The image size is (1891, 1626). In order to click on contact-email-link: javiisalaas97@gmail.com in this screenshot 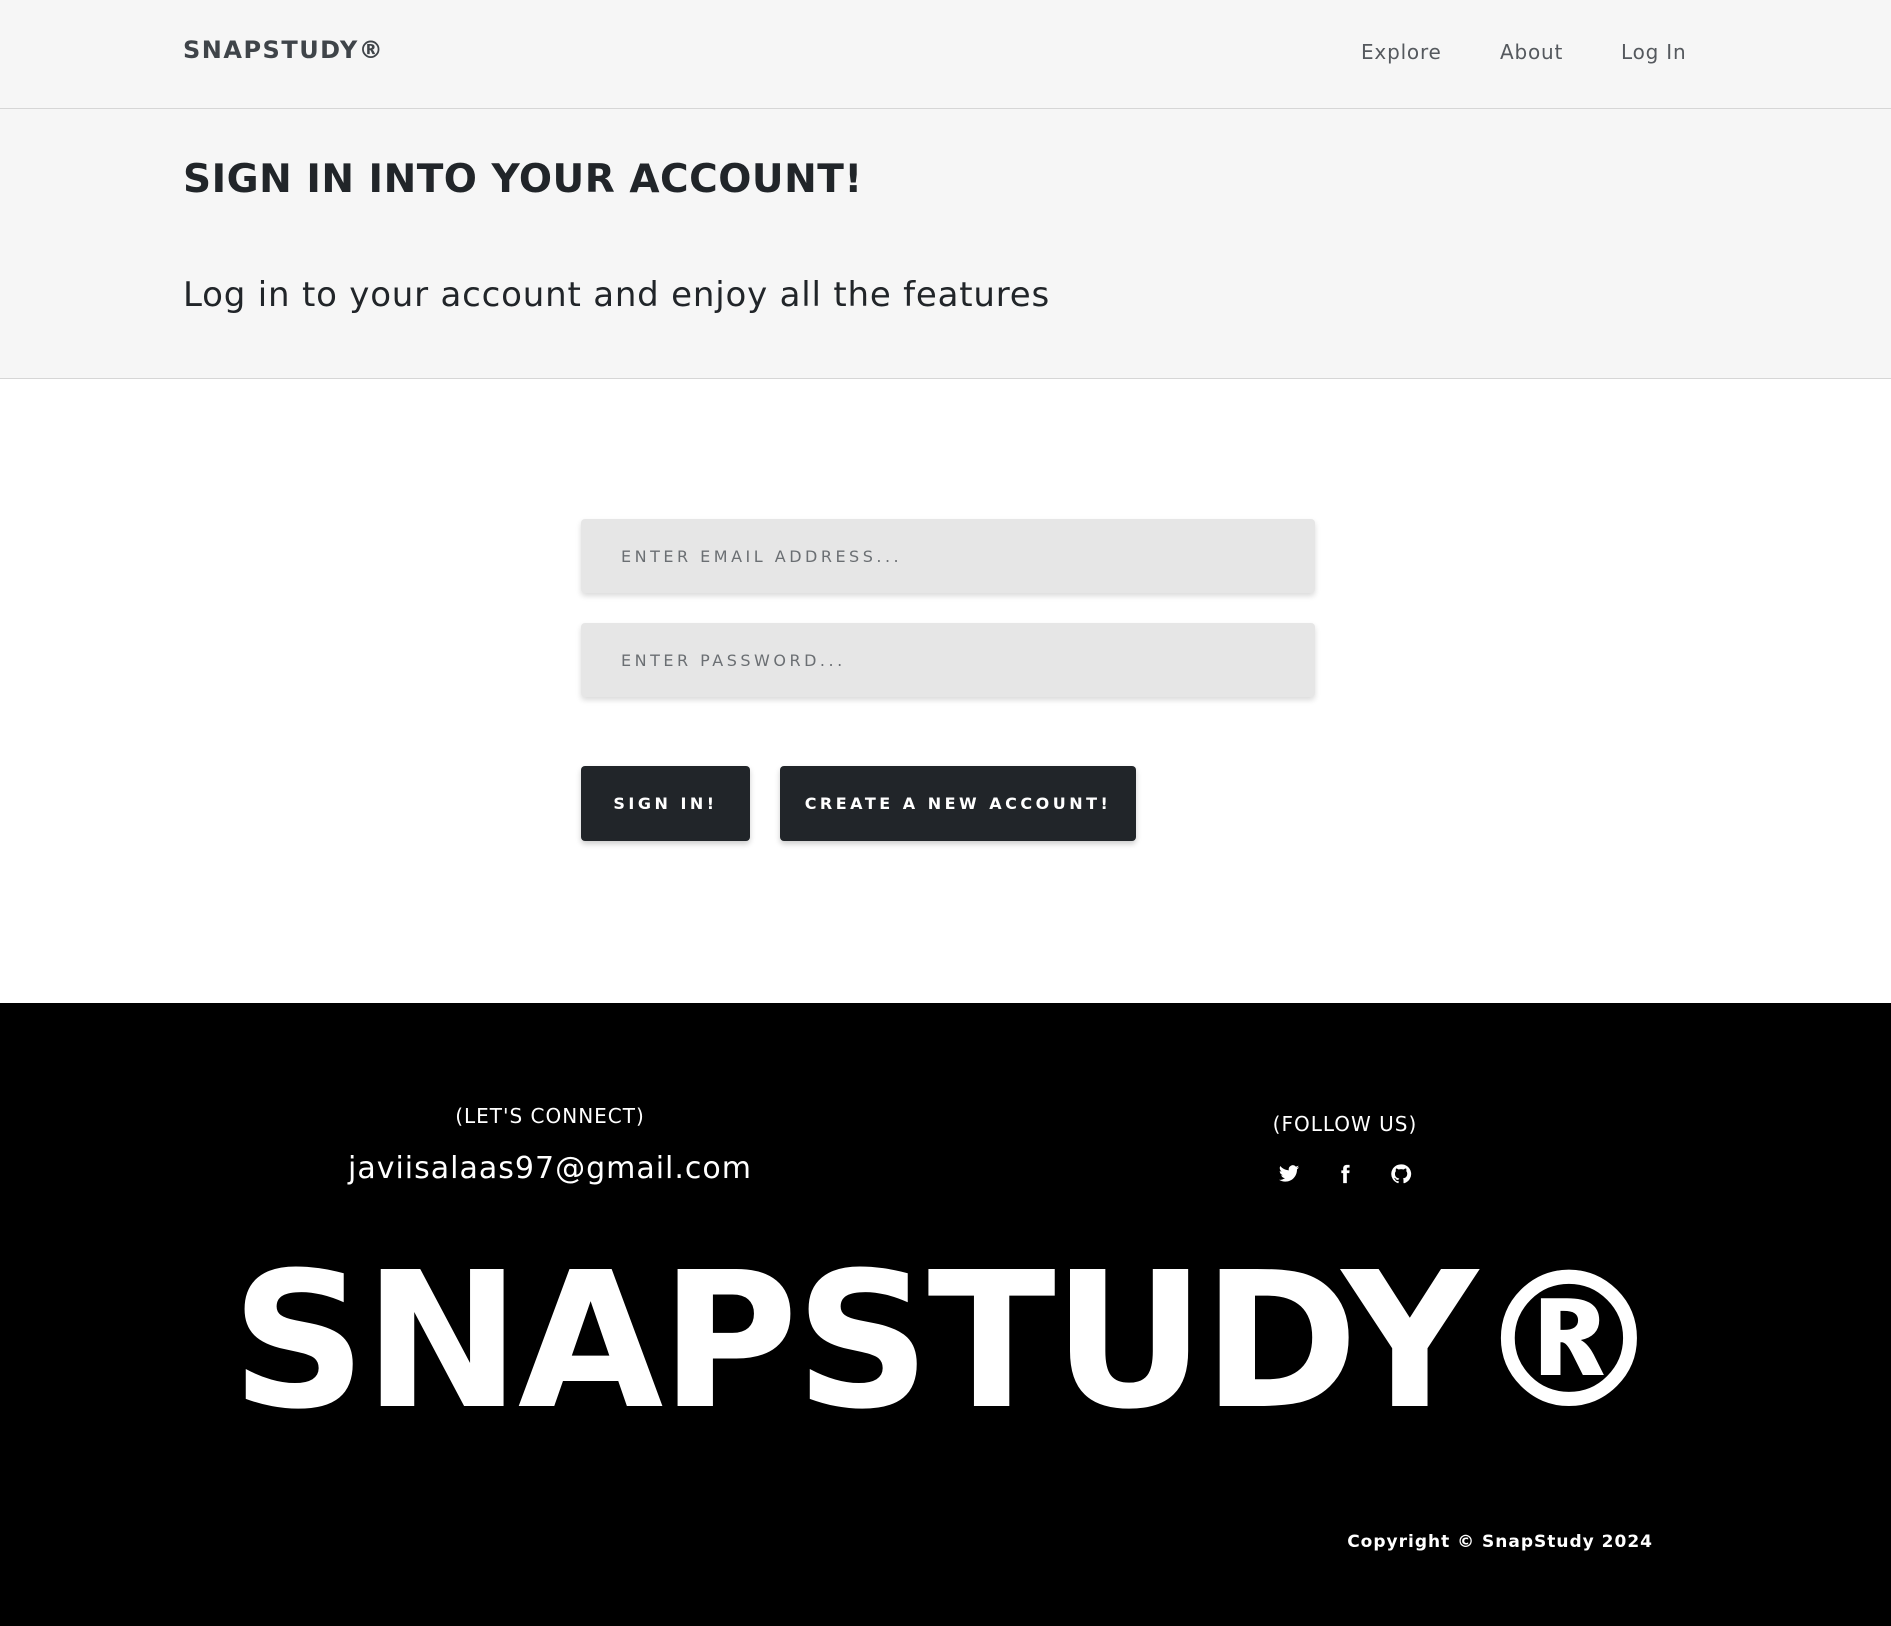, I will do `click(550, 1168)`.